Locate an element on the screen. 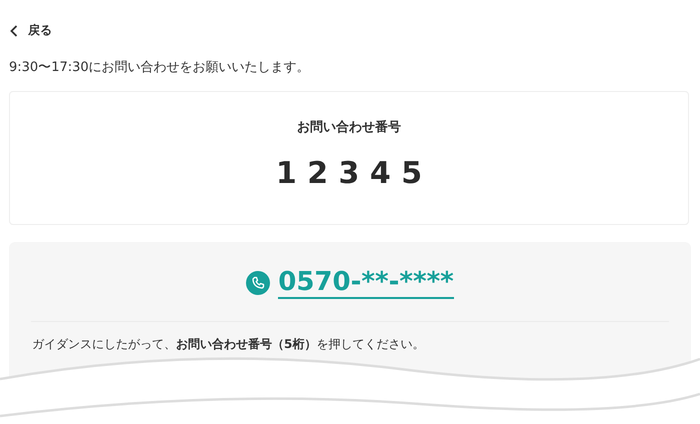 The image size is (700, 424). back-link: 戻る is located at coordinates (31, 30).